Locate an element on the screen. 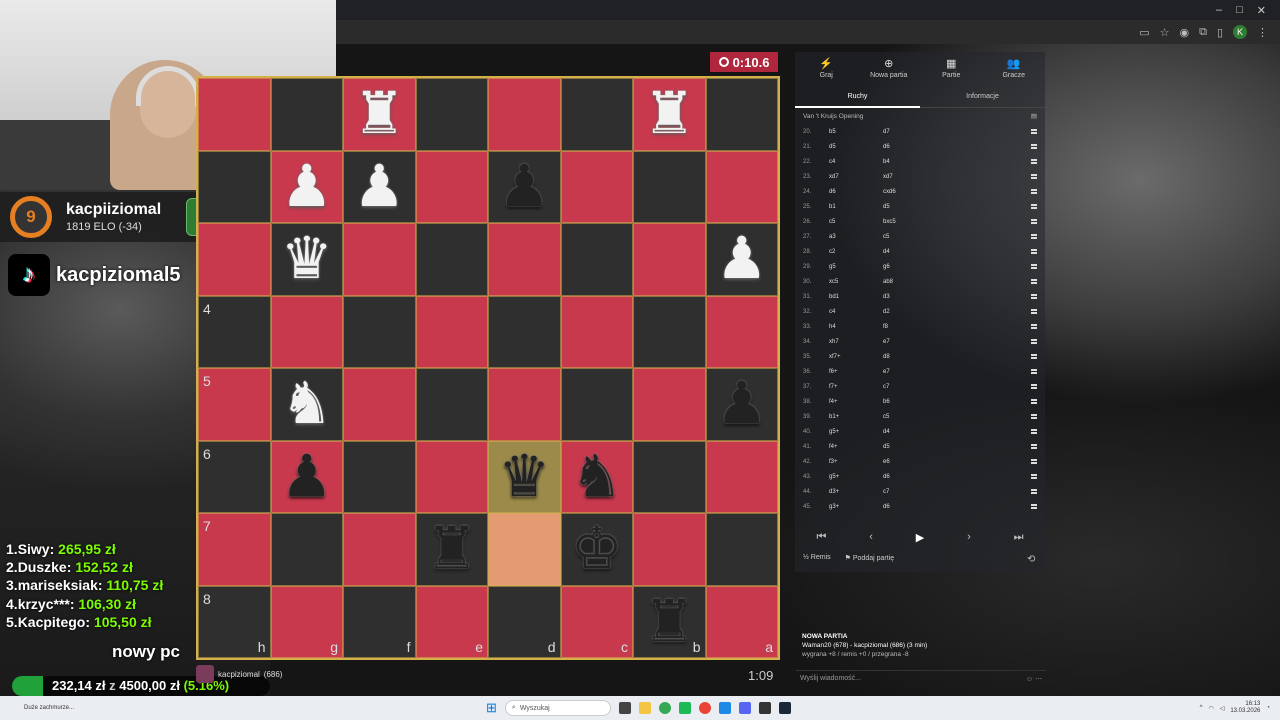  tab-partie: ▦ Partie is located at coordinates (951, 68).